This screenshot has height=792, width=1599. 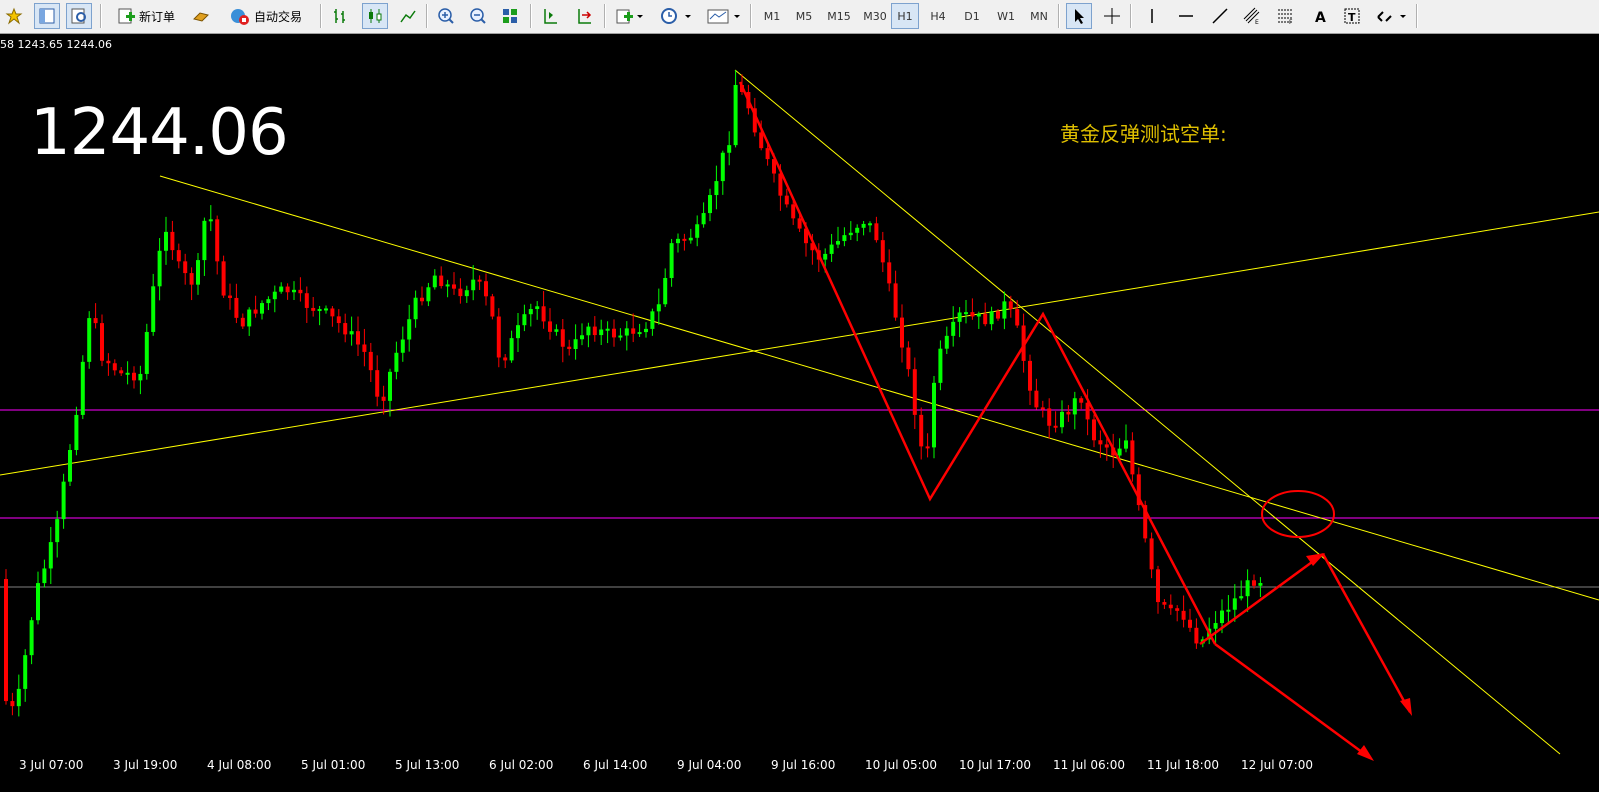 What do you see at coordinates (47, 16) in the screenshot?
I see `market-watch-icon` at bounding box center [47, 16].